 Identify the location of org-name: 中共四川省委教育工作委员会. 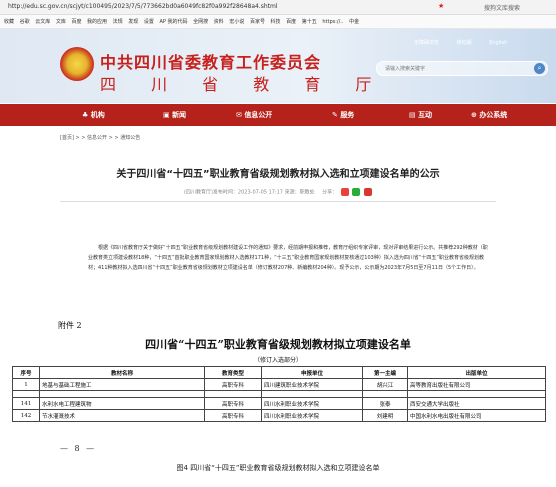
(211, 62).